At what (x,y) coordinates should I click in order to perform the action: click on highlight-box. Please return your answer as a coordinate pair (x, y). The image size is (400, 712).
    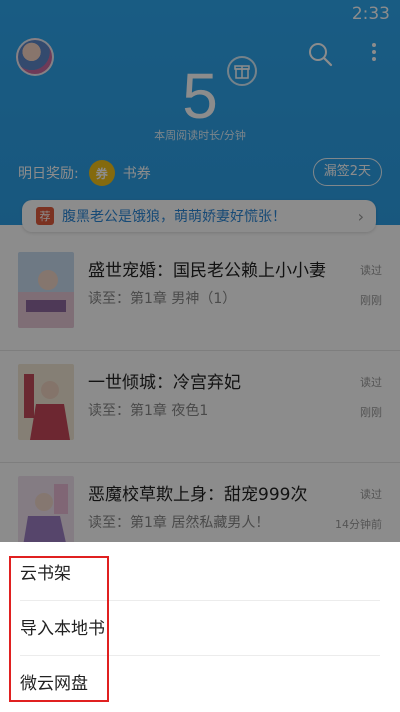
    Looking at the image, I should click on (59, 629).